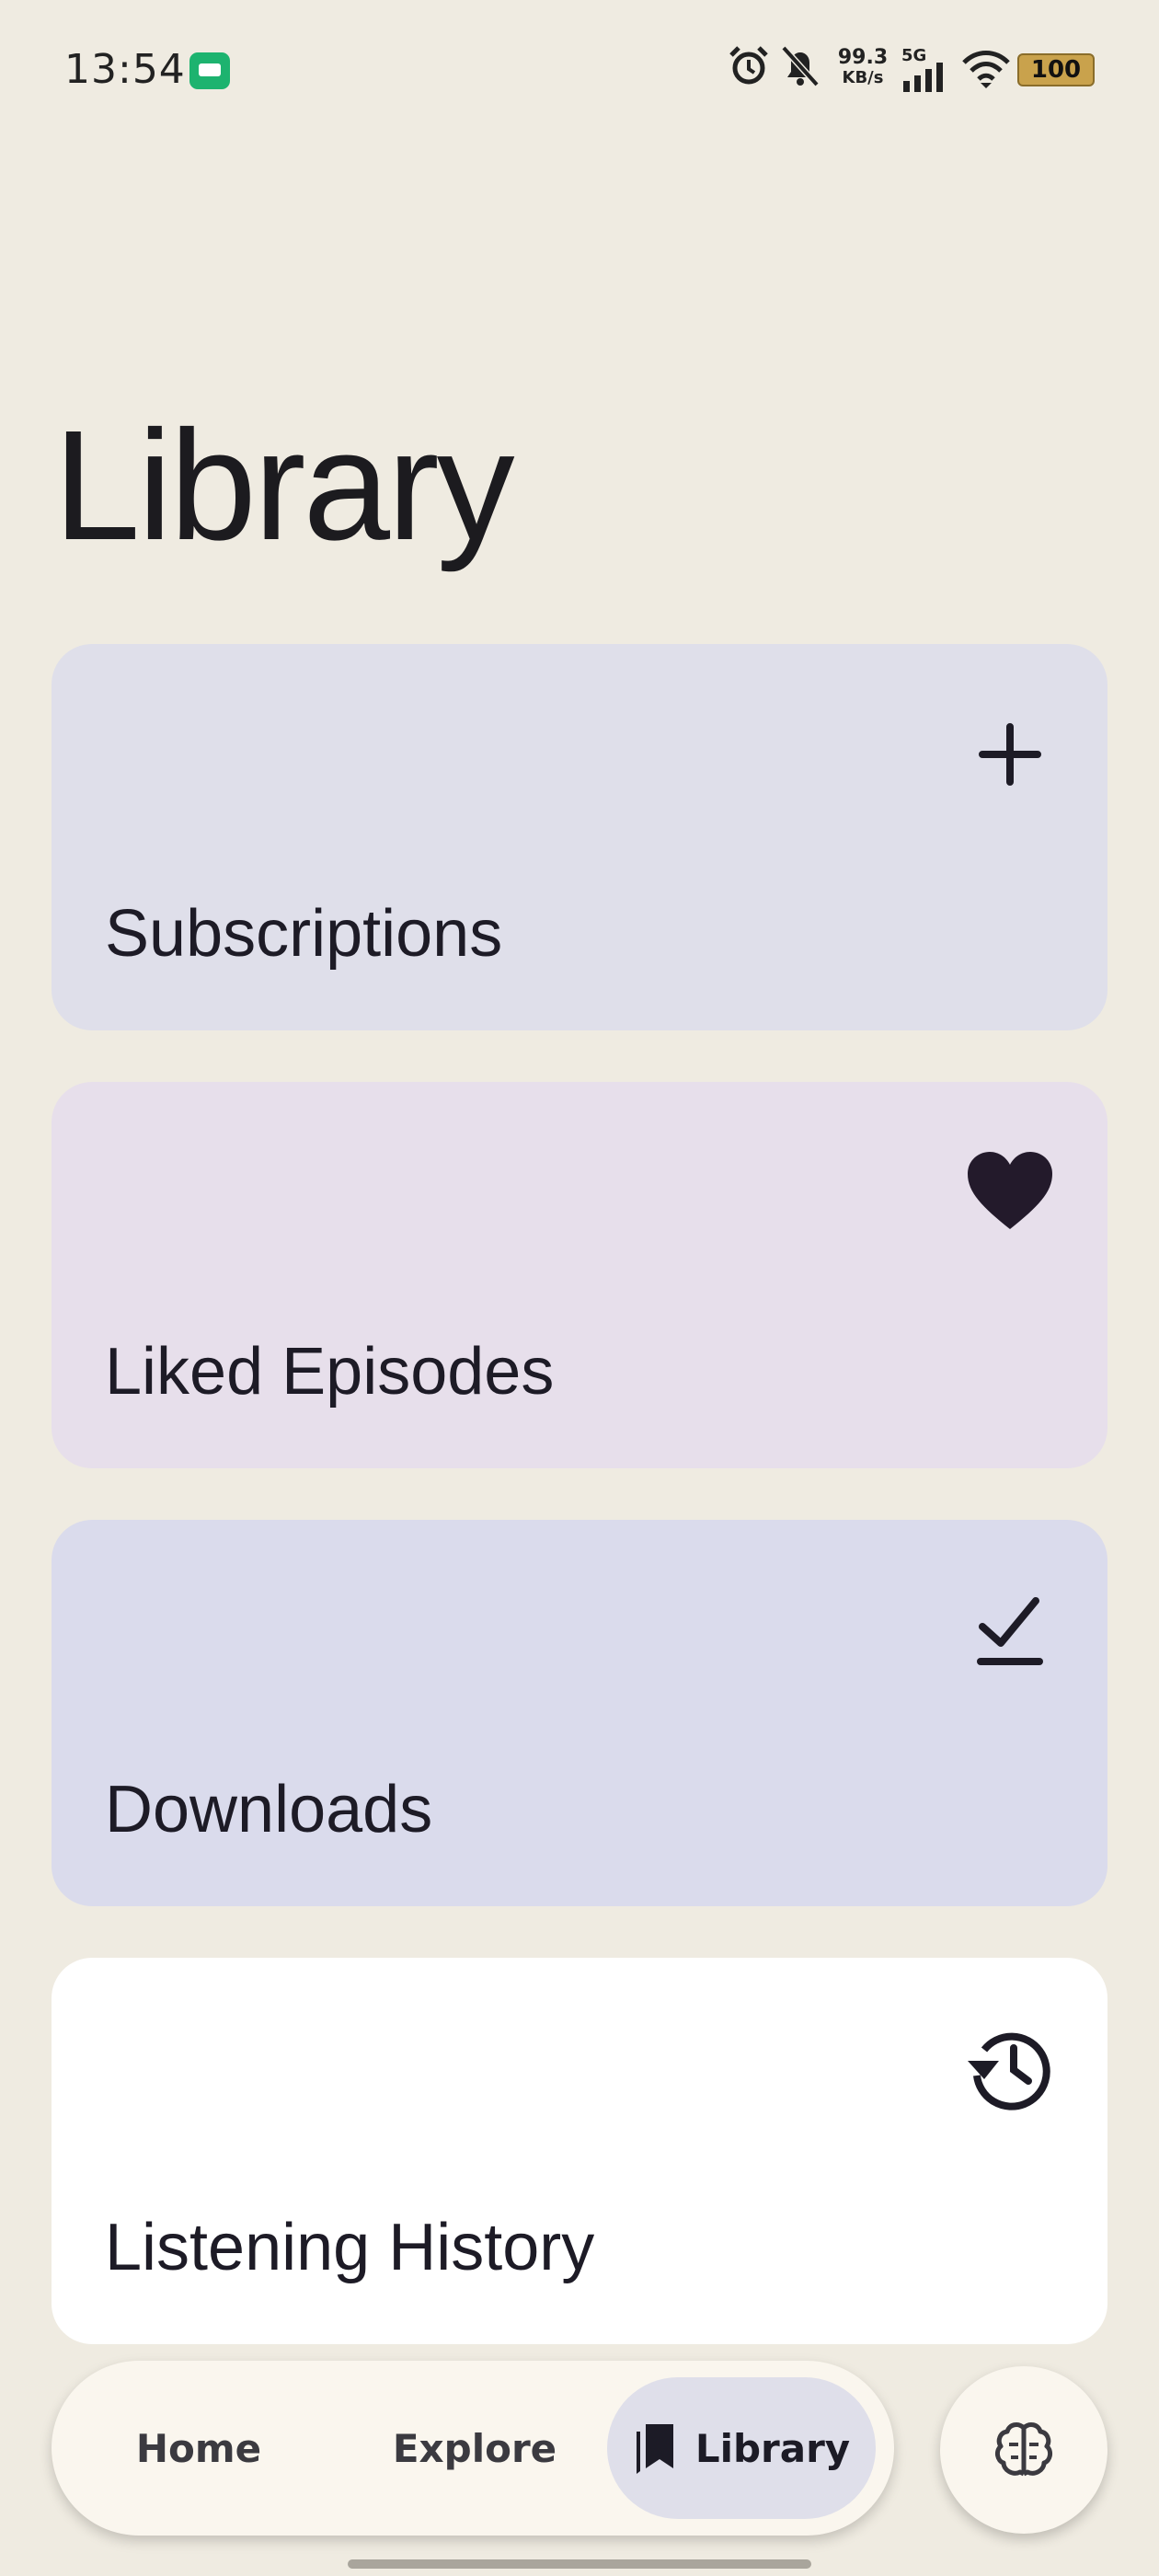 The image size is (1159, 2576). Describe the element at coordinates (800, 66) in the screenshot. I see `bell-off-icon` at that location.